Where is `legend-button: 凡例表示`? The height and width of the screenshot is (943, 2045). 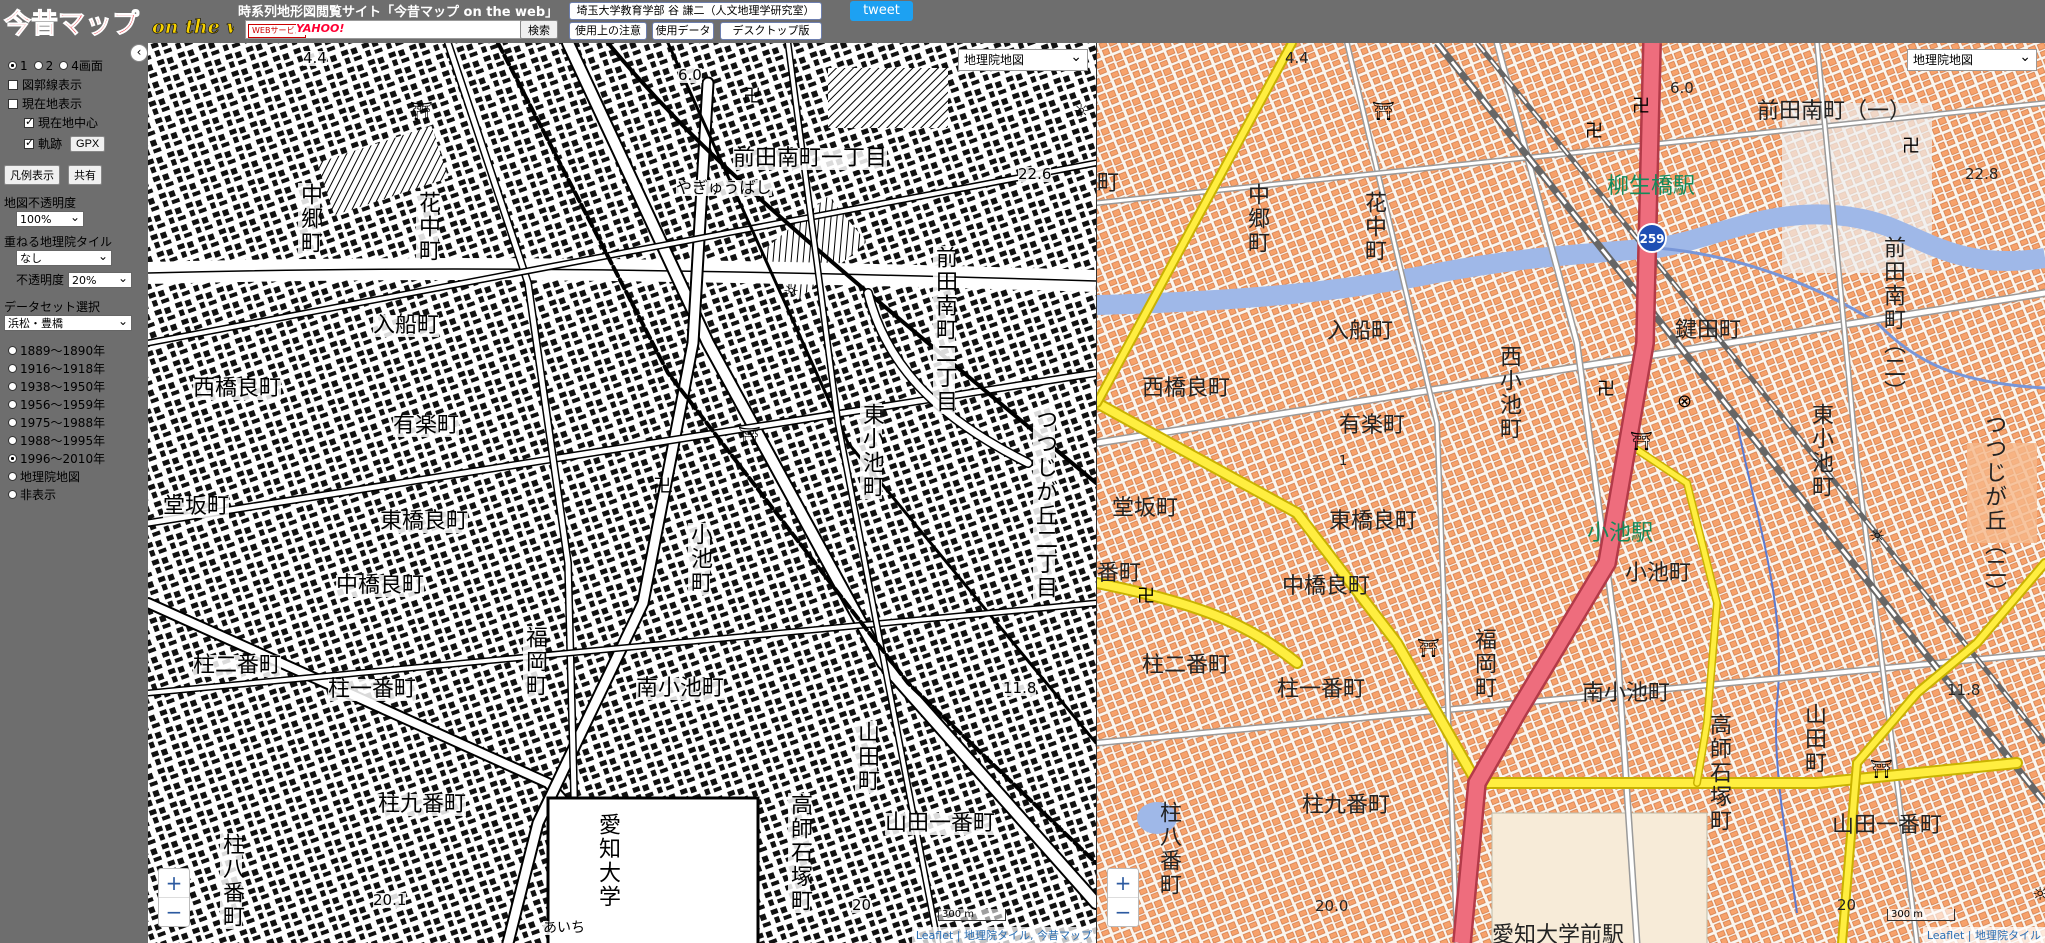
legend-button: 凡例表示 is located at coordinates (32, 175).